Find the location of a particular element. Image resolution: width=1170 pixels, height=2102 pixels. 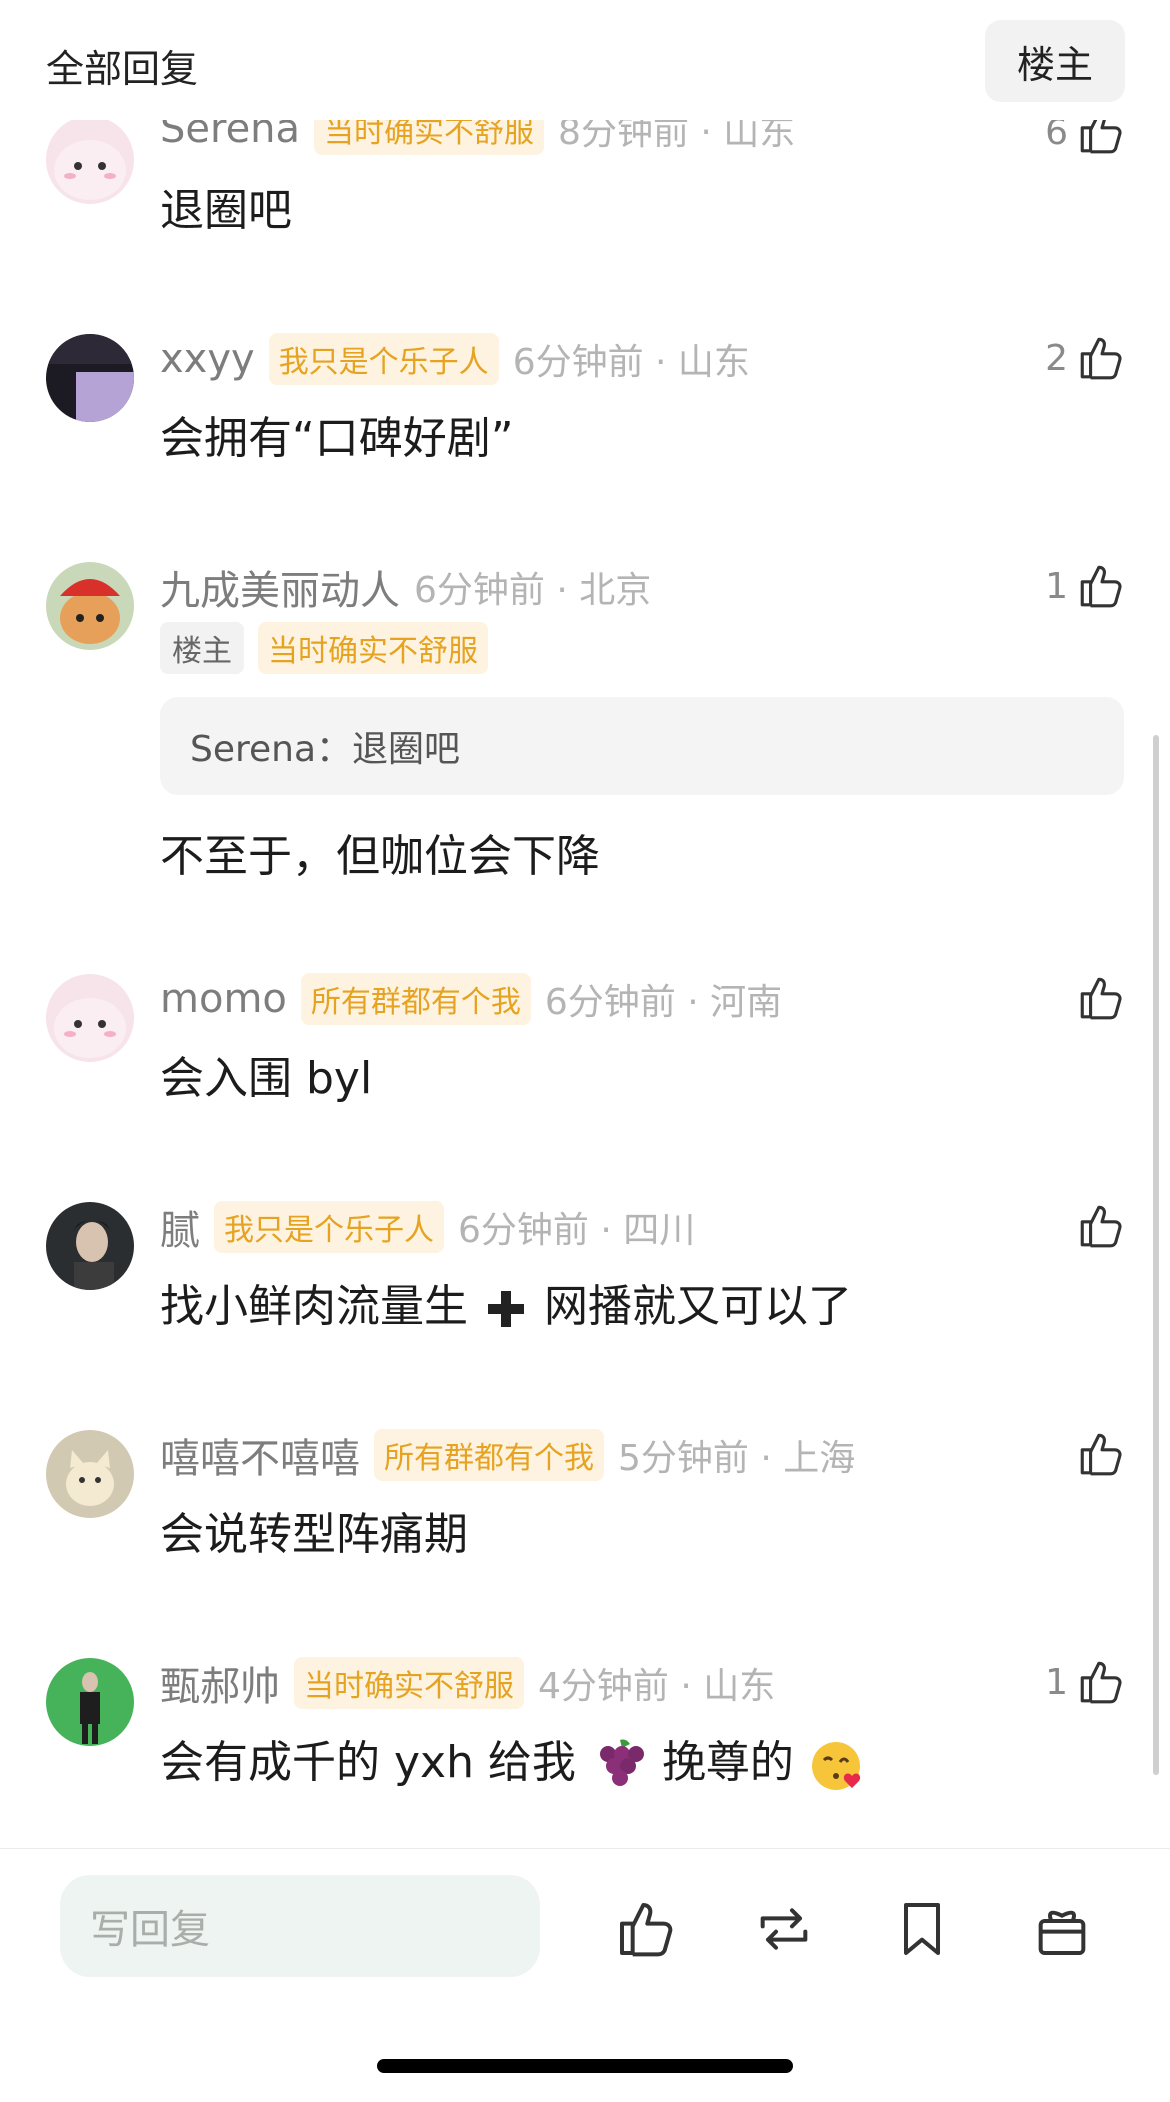

comment-text-part: 网播就又可以了 is located at coordinates (698, 1306).